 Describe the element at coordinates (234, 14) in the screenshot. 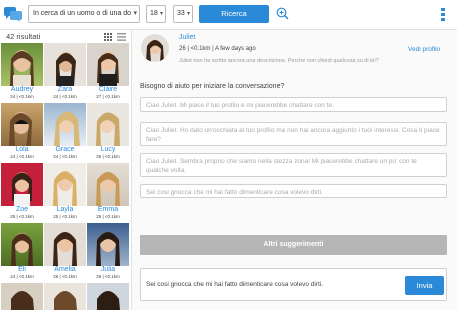

I see `search-button: Ricerca` at that location.